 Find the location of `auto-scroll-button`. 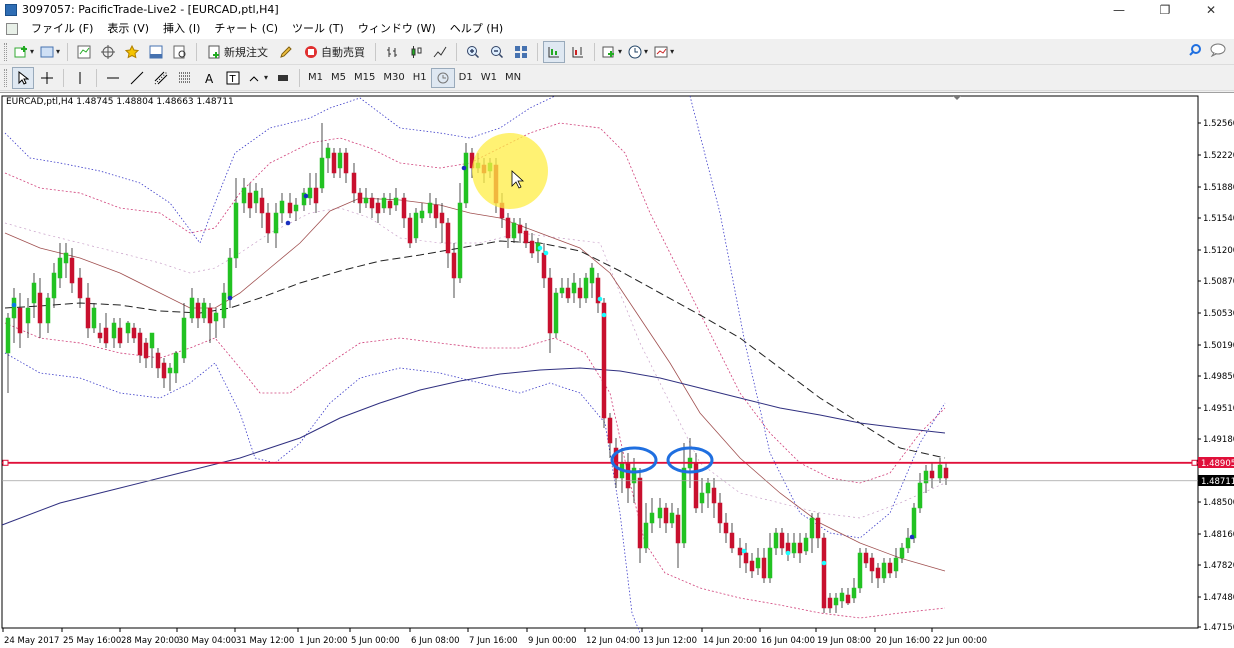

auto-scroll-button is located at coordinates (554, 51).